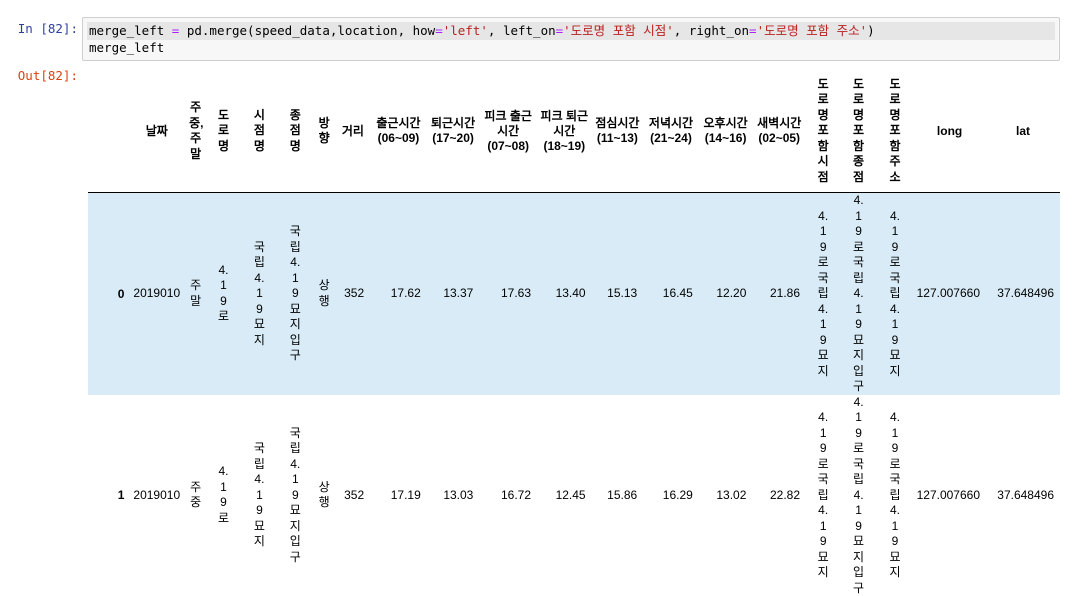  Describe the element at coordinates (307, 30) in the screenshot. I see `code-token: pd.merge(speed_data,location, how` at that location.